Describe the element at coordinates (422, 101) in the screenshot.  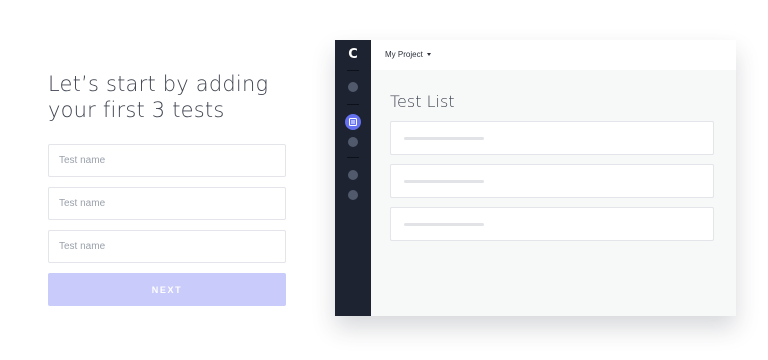
I see `test-list-title: Test List` at that location.